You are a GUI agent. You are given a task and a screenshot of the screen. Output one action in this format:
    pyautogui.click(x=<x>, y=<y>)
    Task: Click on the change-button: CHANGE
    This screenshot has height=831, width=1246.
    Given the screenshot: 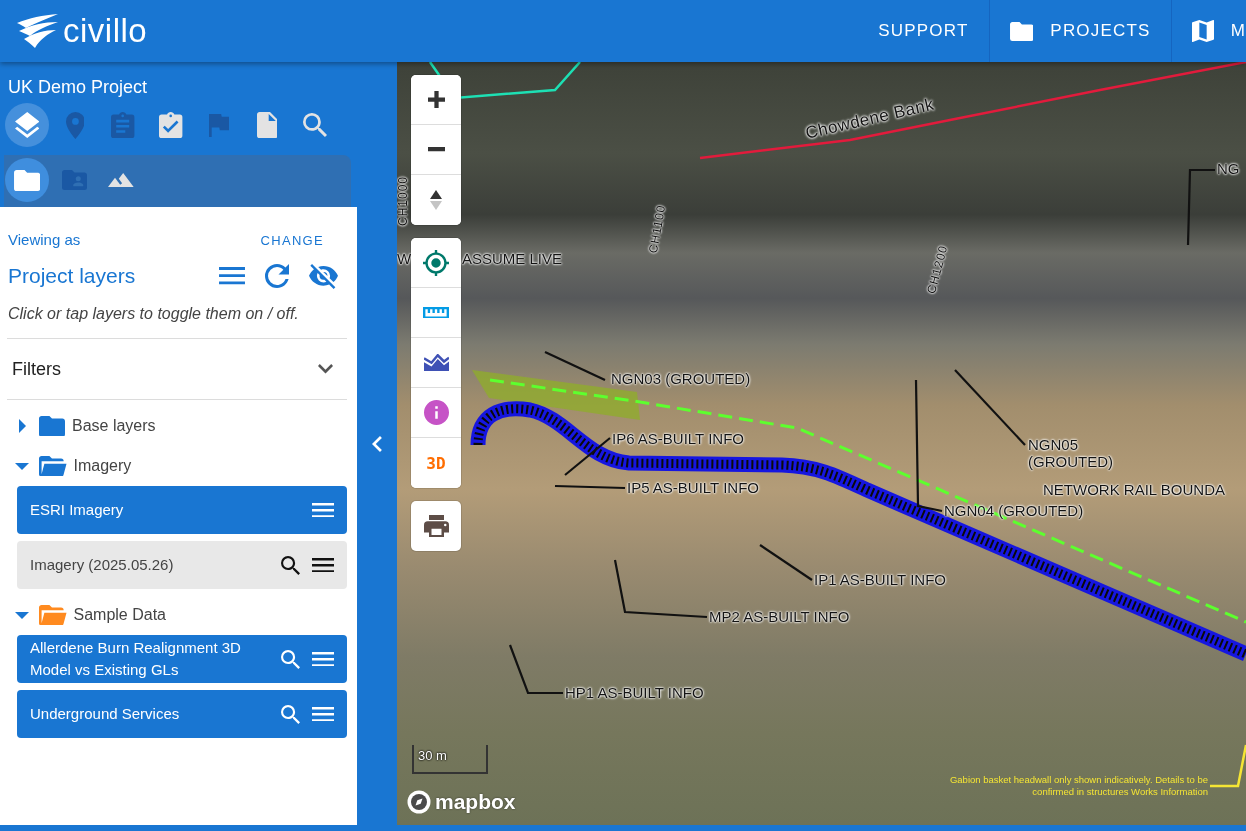 What is the action you would take?
    pyautogui.click(x=292, y=240)
    